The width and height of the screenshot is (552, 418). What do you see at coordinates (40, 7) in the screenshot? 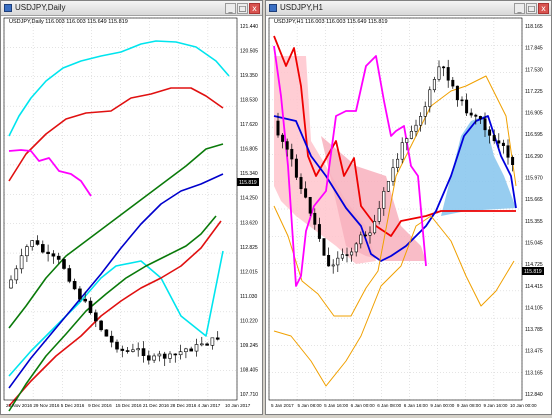
I see `window-title: USDJPY,Daily` at bounding box center [40, 7].